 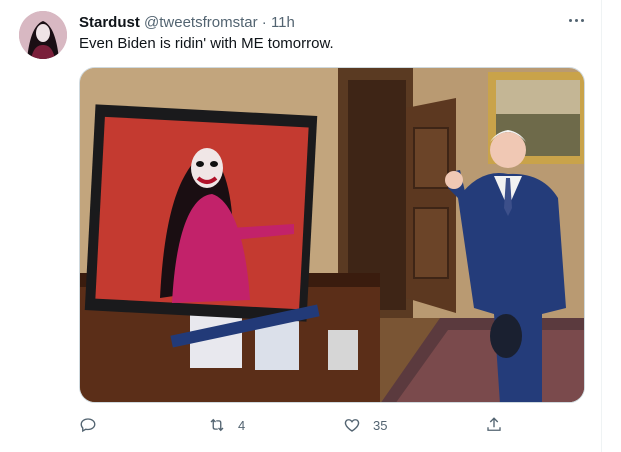 I want to click on like-button: 35, so click(x=365, y=425).